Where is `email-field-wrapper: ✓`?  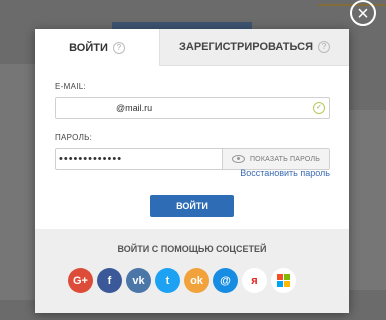
email-field-wrapper: ✓ is located at coordinates (192, 108).